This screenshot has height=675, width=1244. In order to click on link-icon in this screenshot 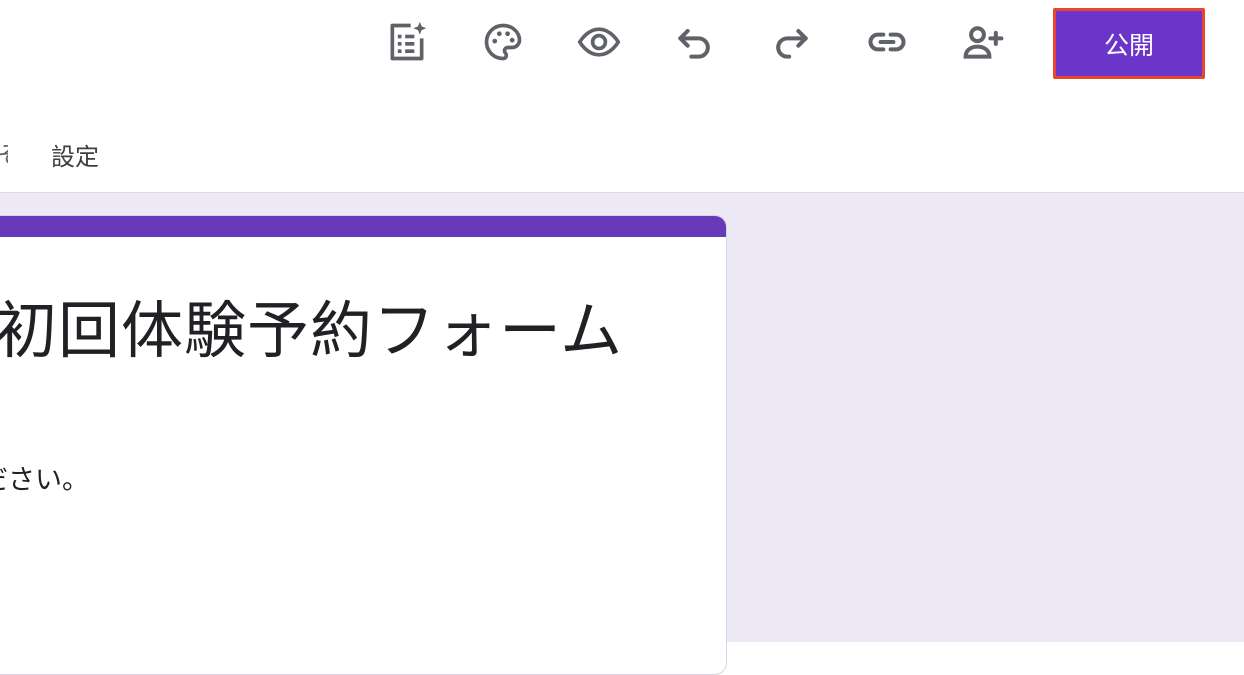, I will do `click(887, 42)`.